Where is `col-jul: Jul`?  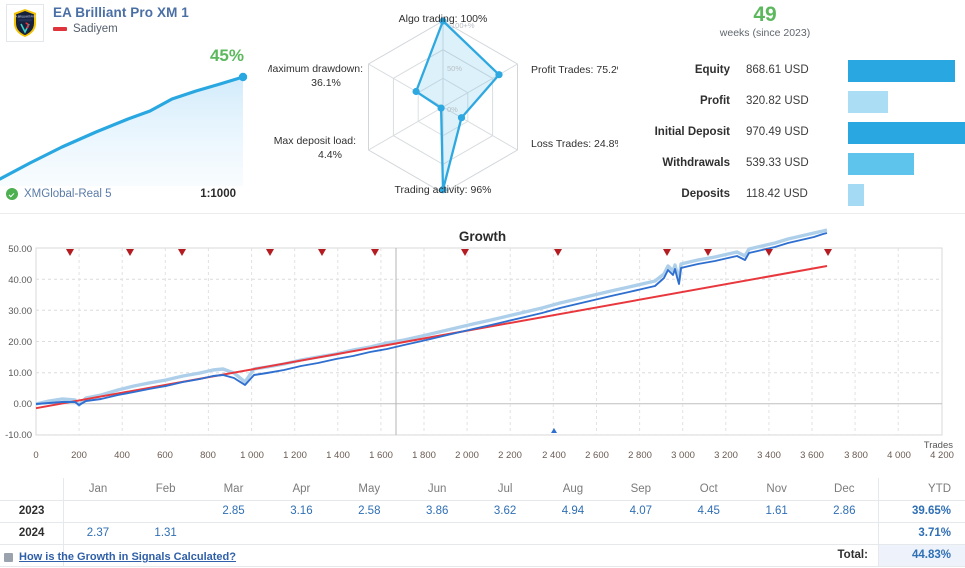
col-jul: Jul is located at coordinates (505, 489).